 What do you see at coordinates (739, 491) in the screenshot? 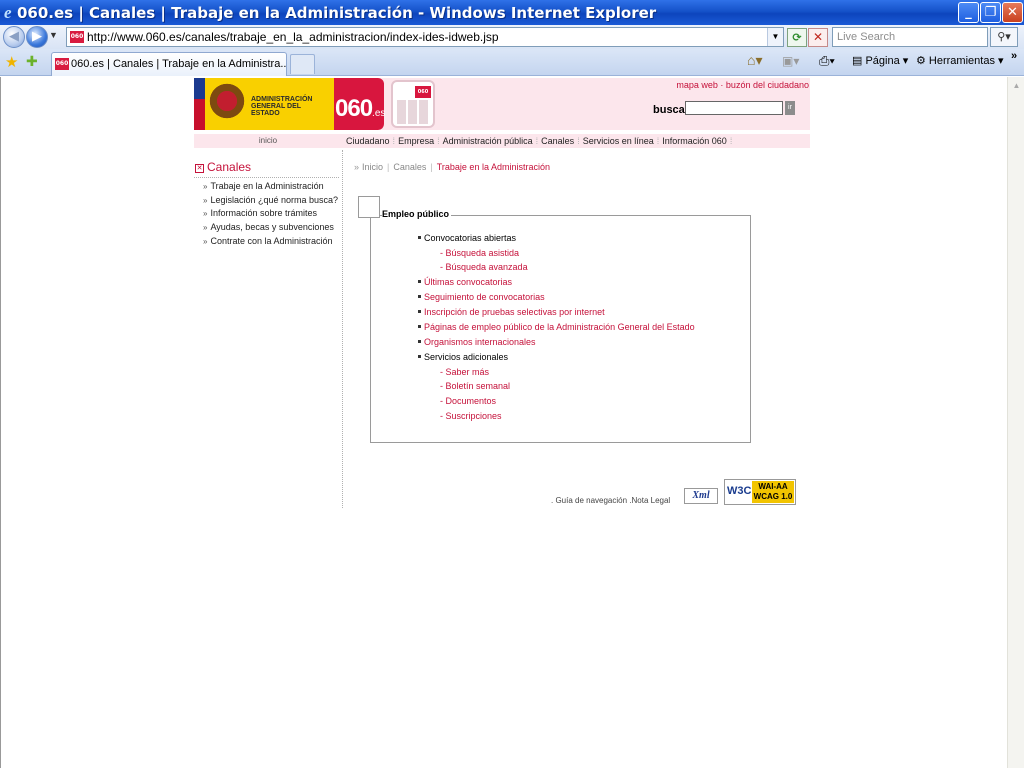
I see `w3c-logo: W3C` at bounding box center [739, 491].